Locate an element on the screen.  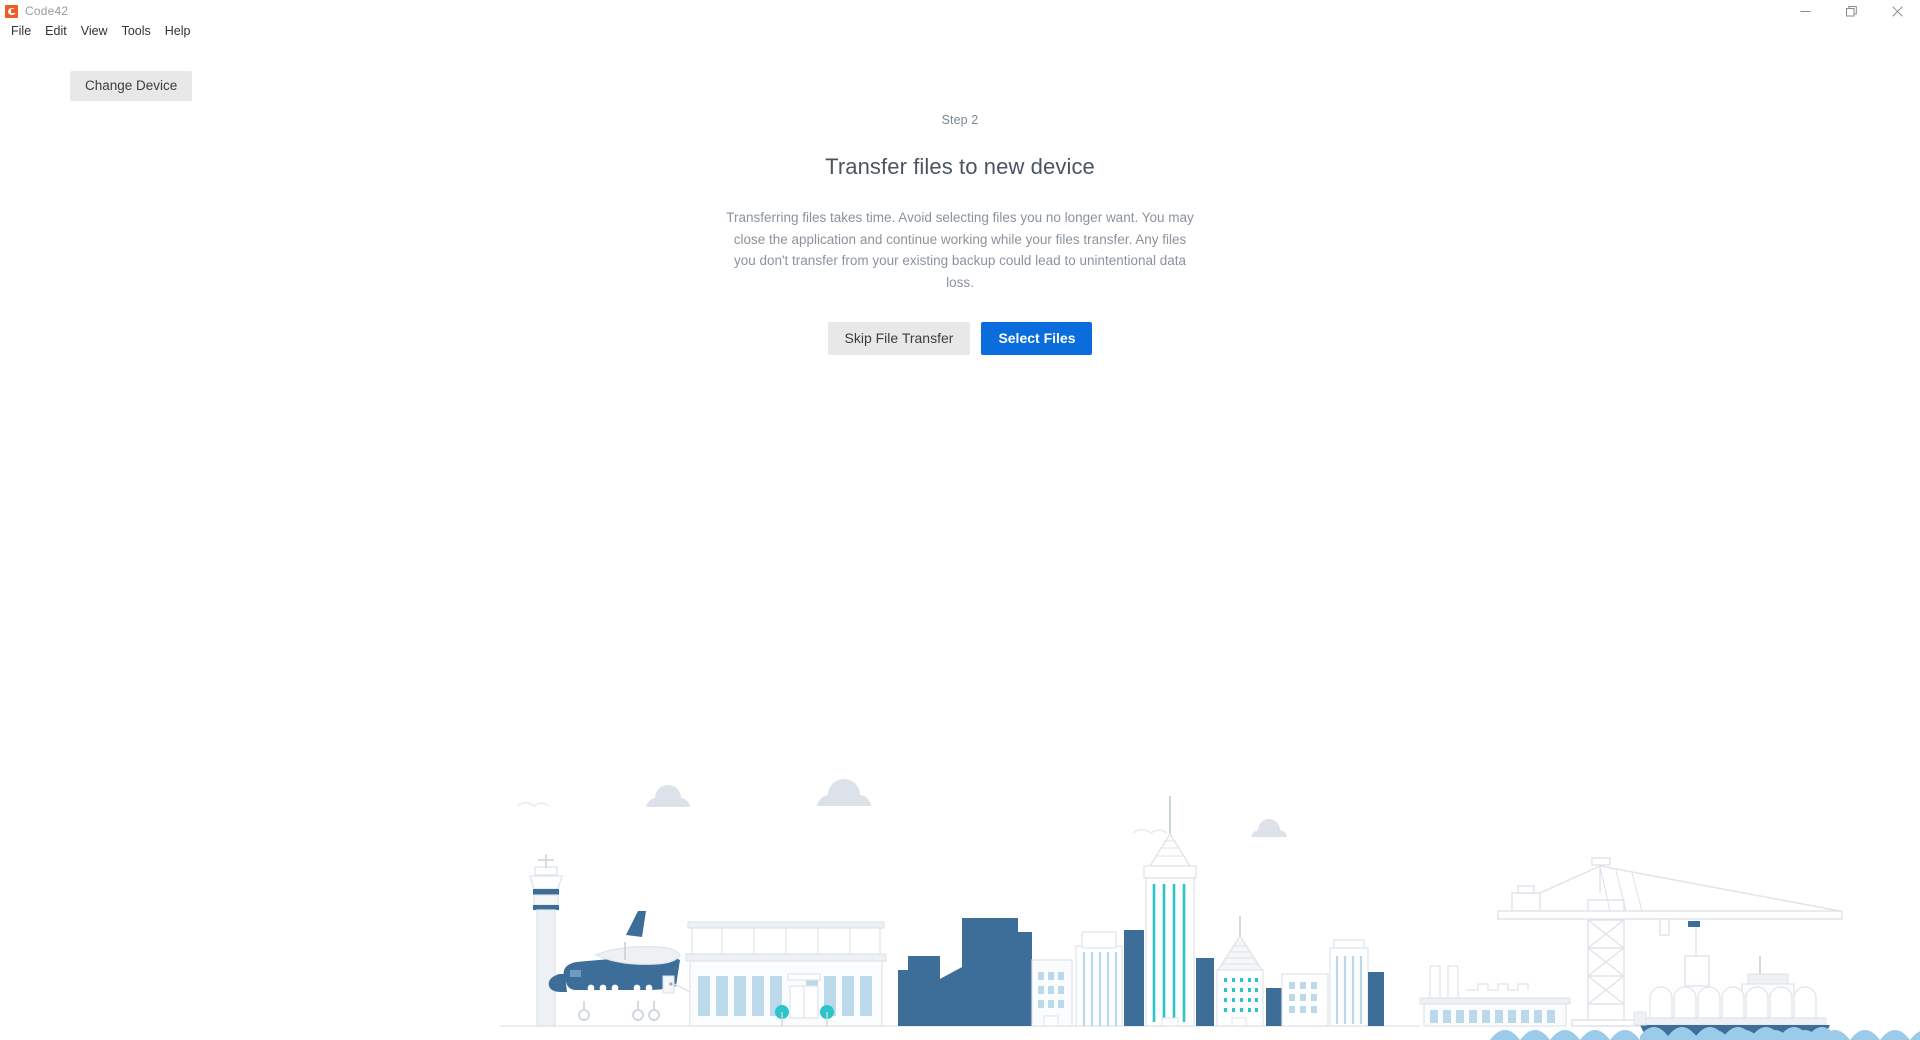
menu-item-tools: Tools is located at coordinates (136, 31).